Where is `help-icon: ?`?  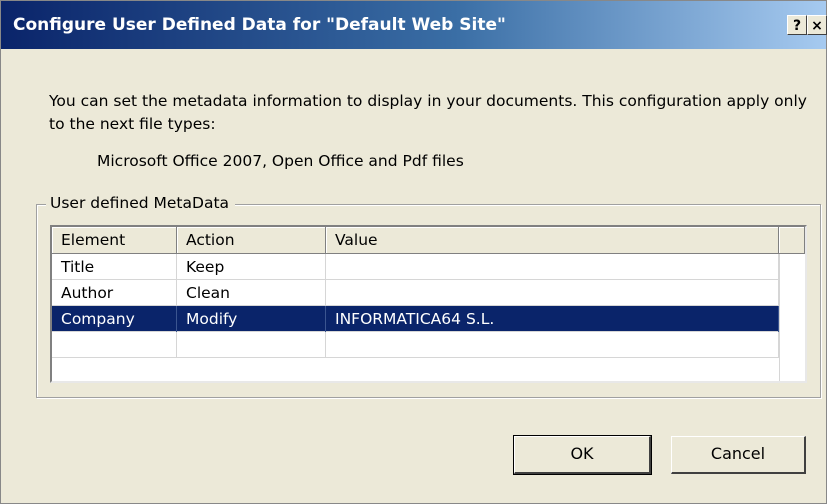
help-icon: ? is located at coordinates (797, 25).